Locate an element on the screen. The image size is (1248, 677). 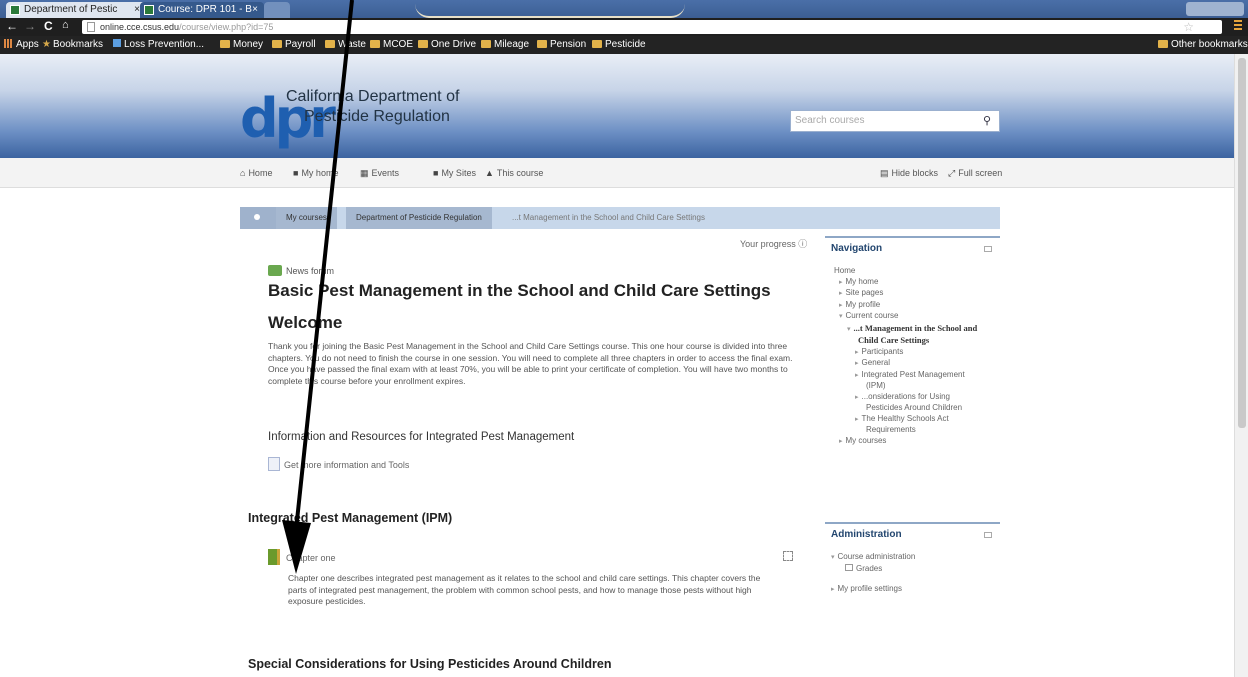
tree-label: (IPM) is located at coordinates (876, 385).